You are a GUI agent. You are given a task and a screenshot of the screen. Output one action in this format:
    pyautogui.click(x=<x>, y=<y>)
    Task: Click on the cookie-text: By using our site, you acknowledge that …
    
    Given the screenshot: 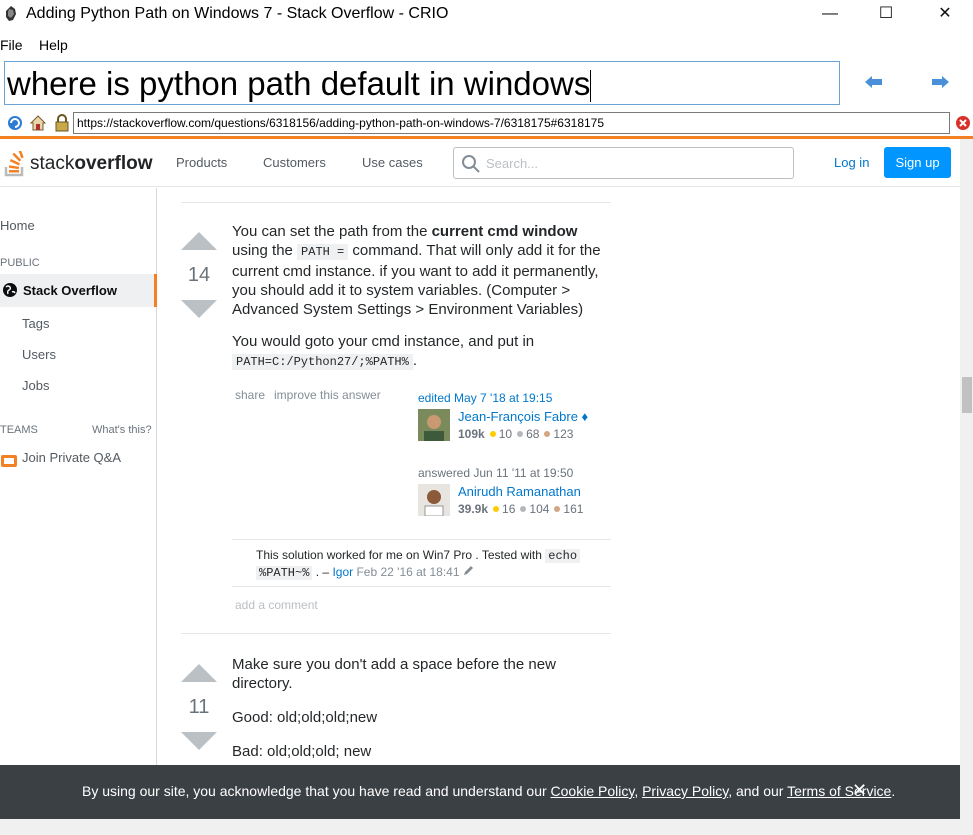 What is the action you would take?
    pyautogui.click(x=489, y=791)
    